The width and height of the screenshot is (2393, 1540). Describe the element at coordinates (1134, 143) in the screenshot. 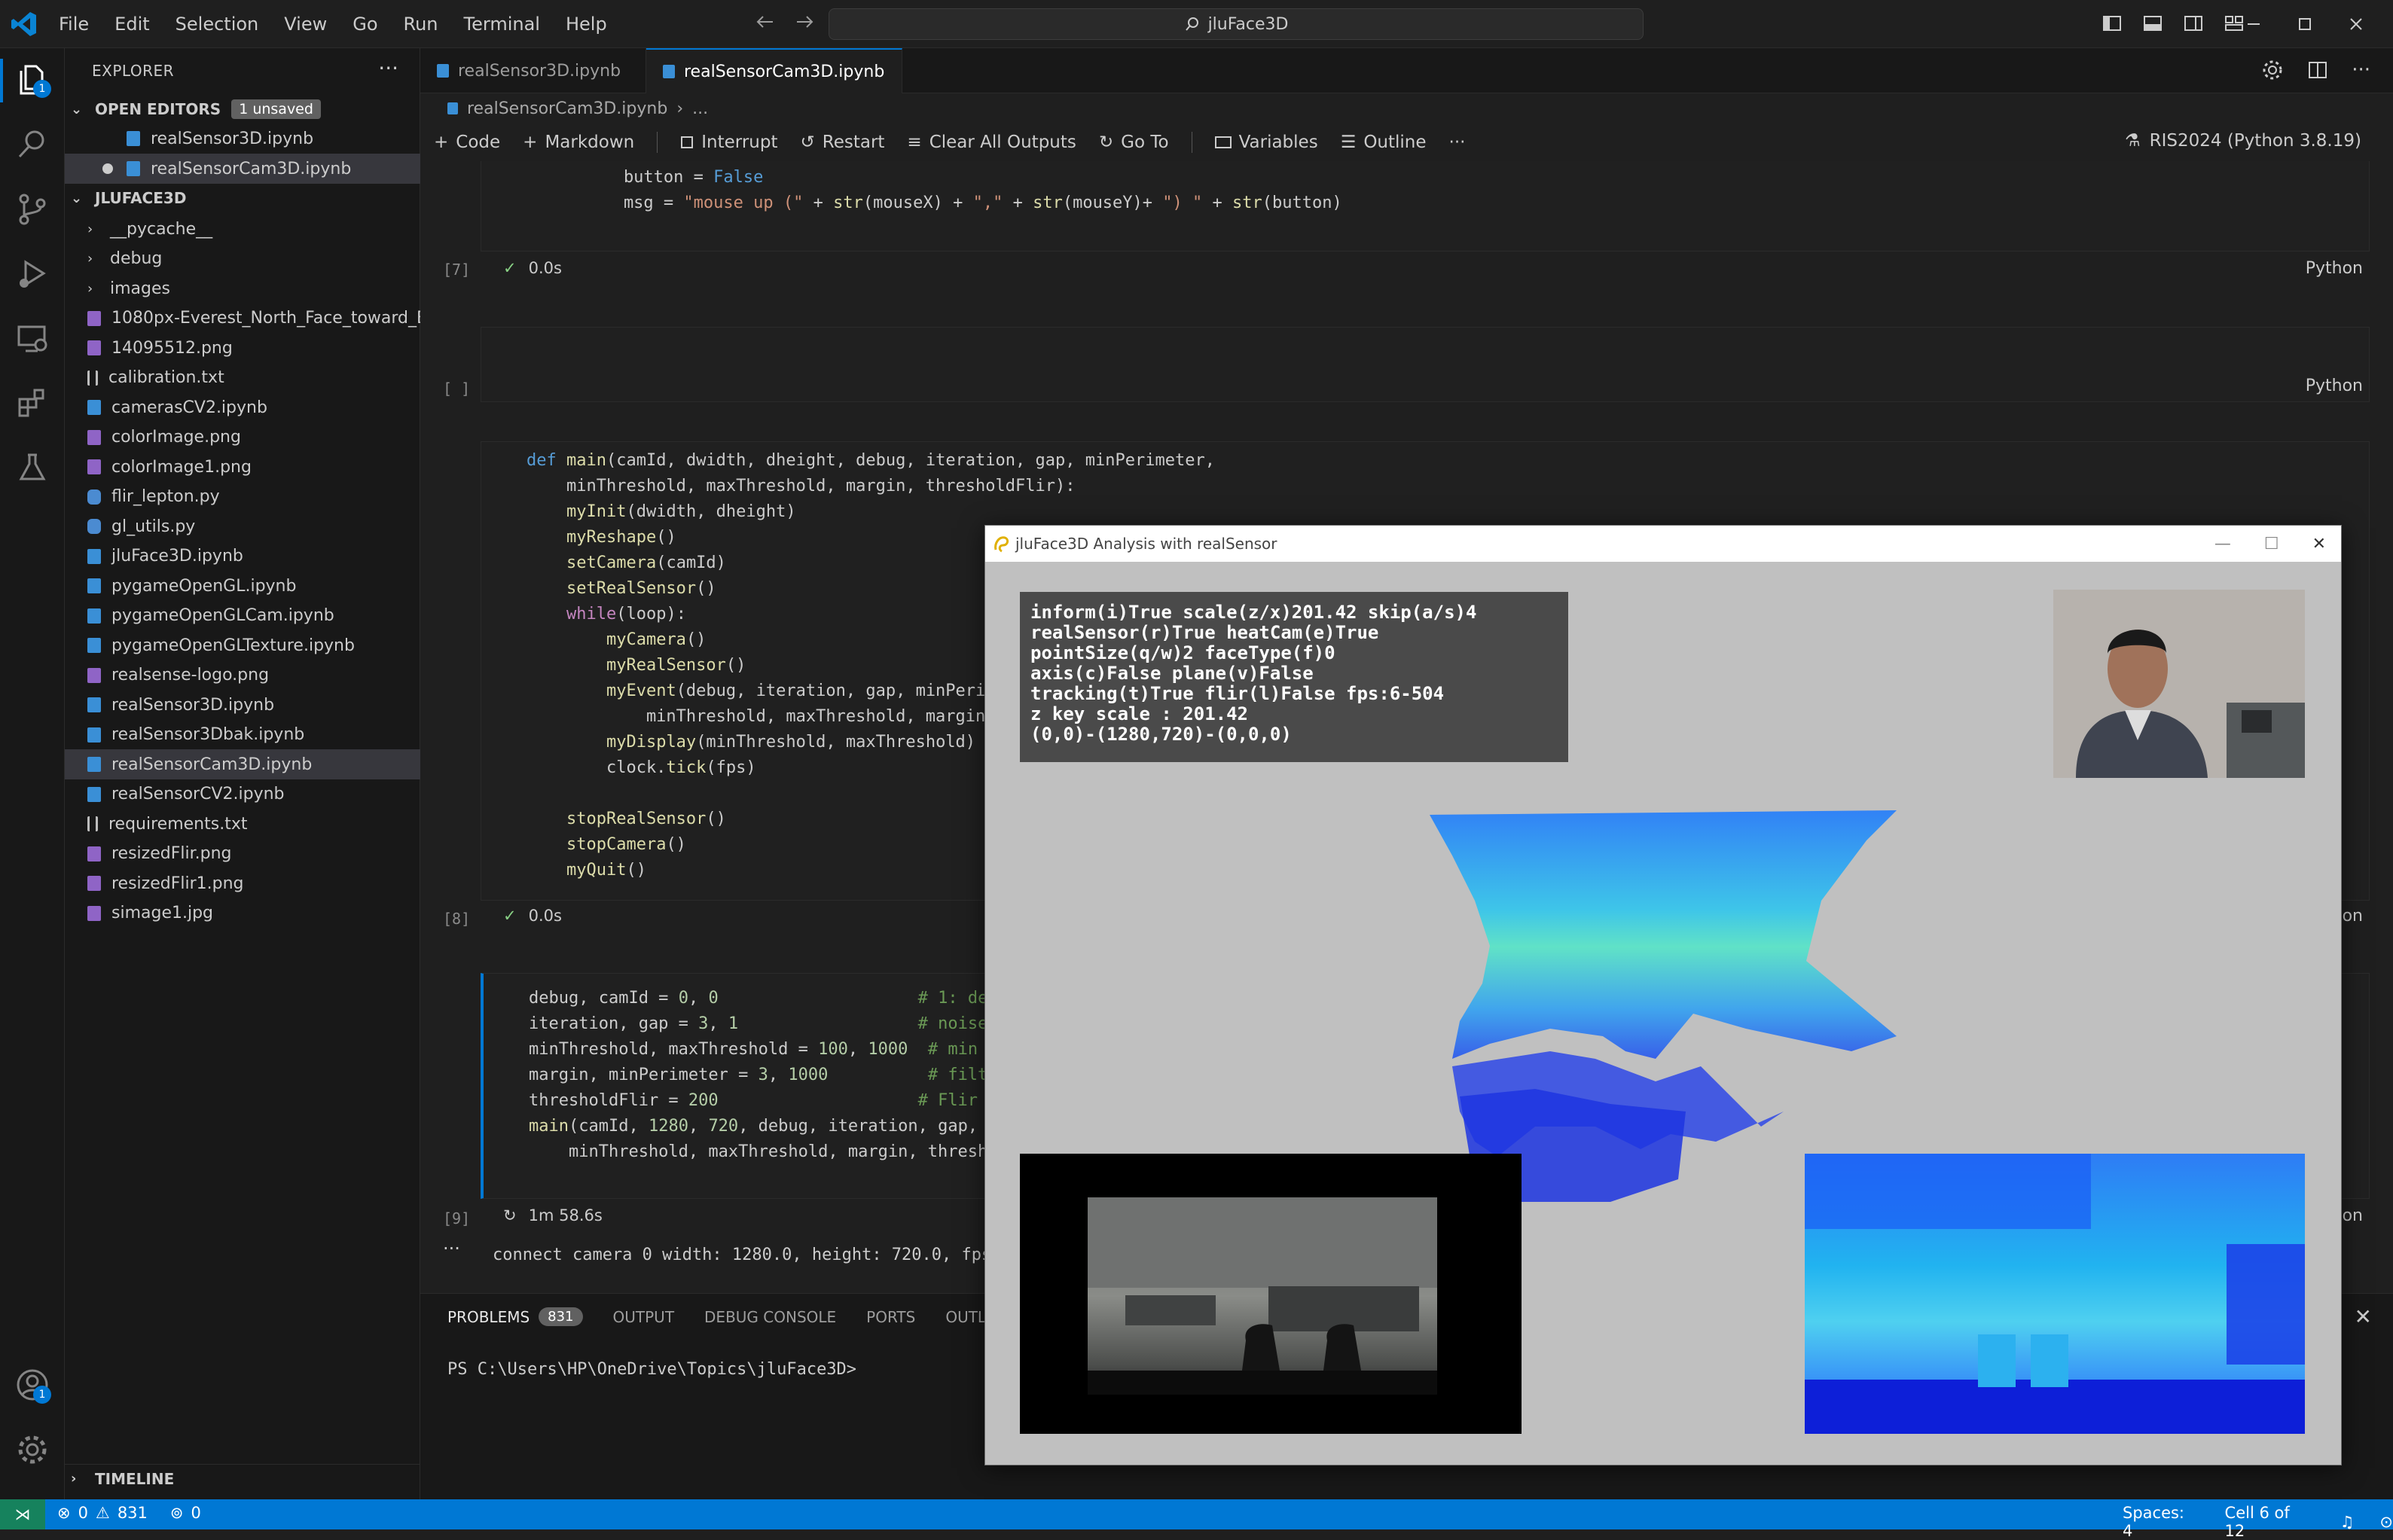

I see `go-to-button: ↻ Go To` at that location.